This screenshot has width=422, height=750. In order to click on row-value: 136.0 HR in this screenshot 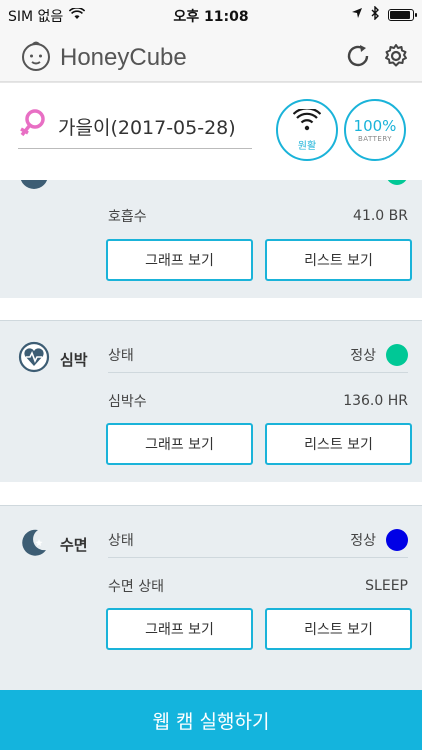, I will do `click(375, 401)`.